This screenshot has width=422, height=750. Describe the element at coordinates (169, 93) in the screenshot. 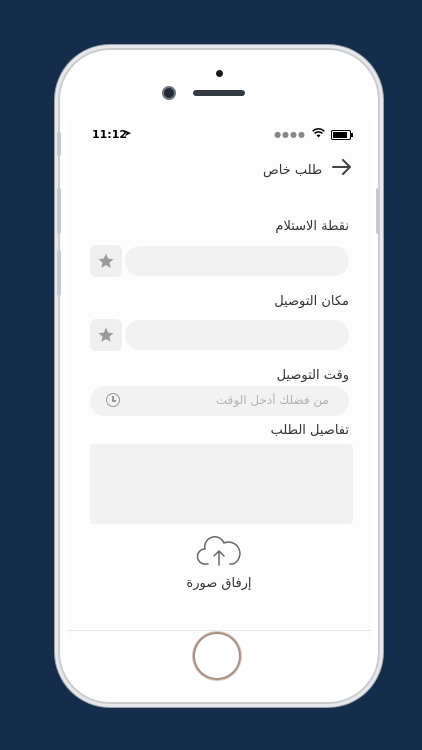

I see `front-camera` at that location.